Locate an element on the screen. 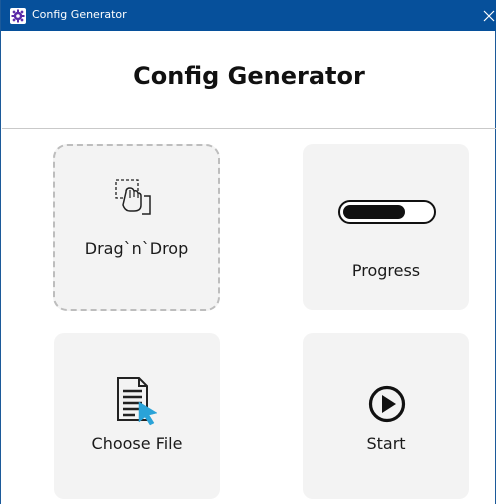 The image size is (496, 504). choose-file-label: Choose File is located at coordinates (137, 443).